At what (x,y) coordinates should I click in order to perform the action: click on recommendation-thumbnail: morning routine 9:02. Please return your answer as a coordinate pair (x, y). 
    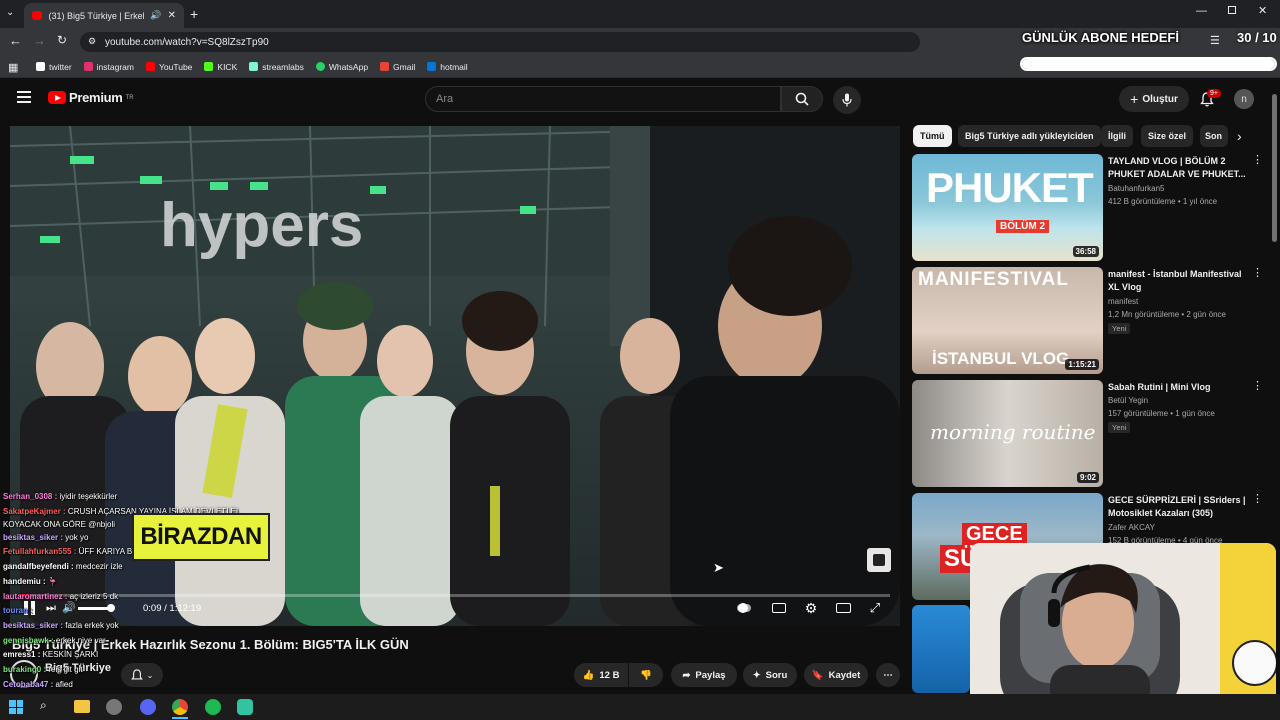
    Looking at the image, I should click on (1007, 433).